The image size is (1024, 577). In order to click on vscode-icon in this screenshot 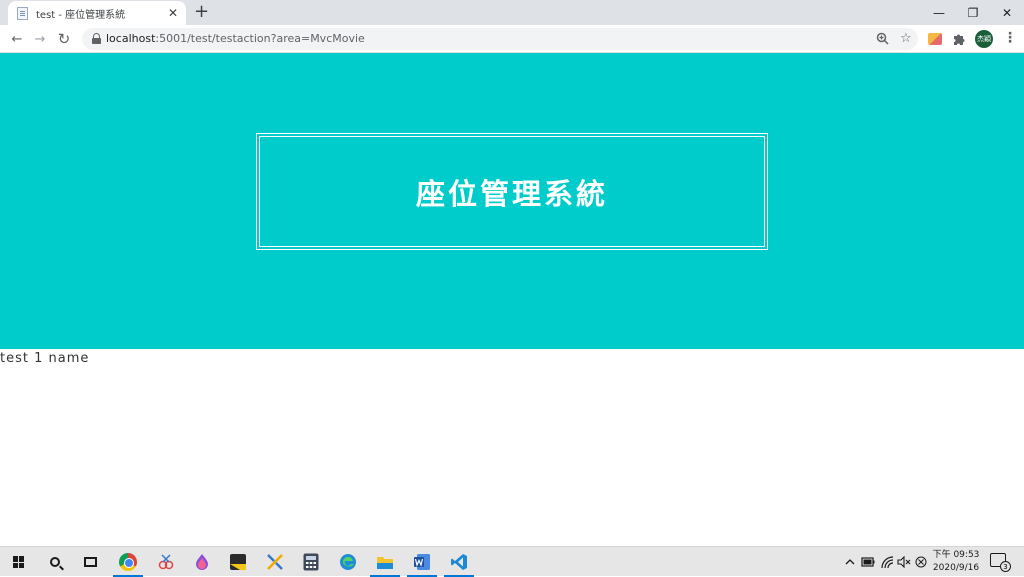, I will do `click(459, 562)`.